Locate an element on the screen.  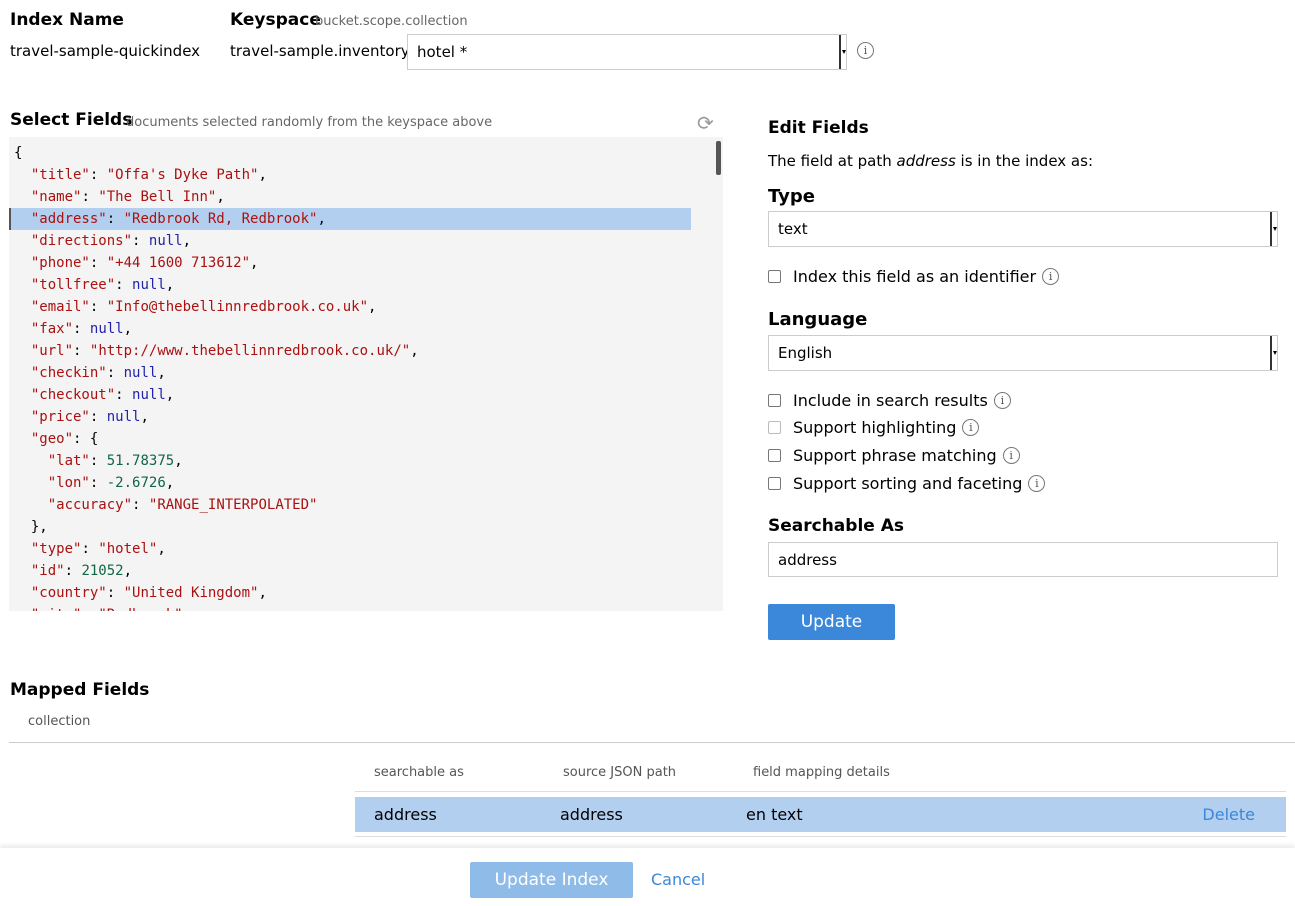
identifier-label: Index this field as an identifier is located at coordinates (915, 276).